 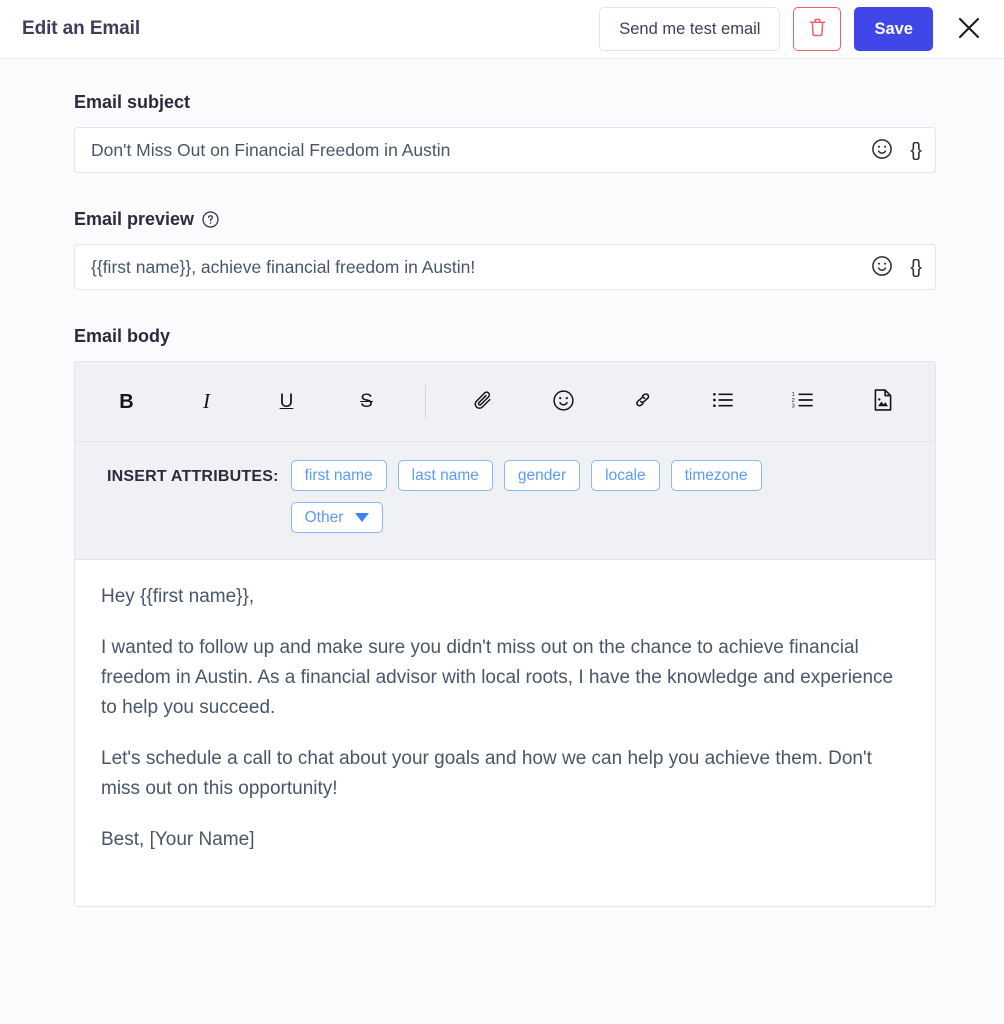 I want to click on numbered-list-button: 1 2 3, so click(x=803, y=402).